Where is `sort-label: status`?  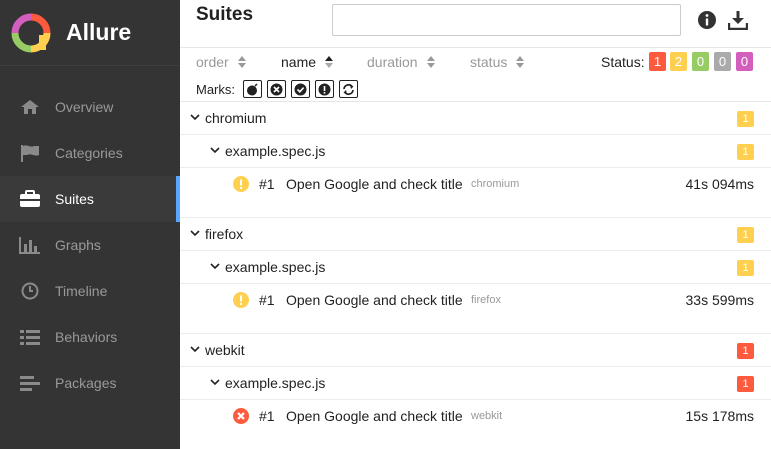 sort-label: status is located at coordinates (489, 62).